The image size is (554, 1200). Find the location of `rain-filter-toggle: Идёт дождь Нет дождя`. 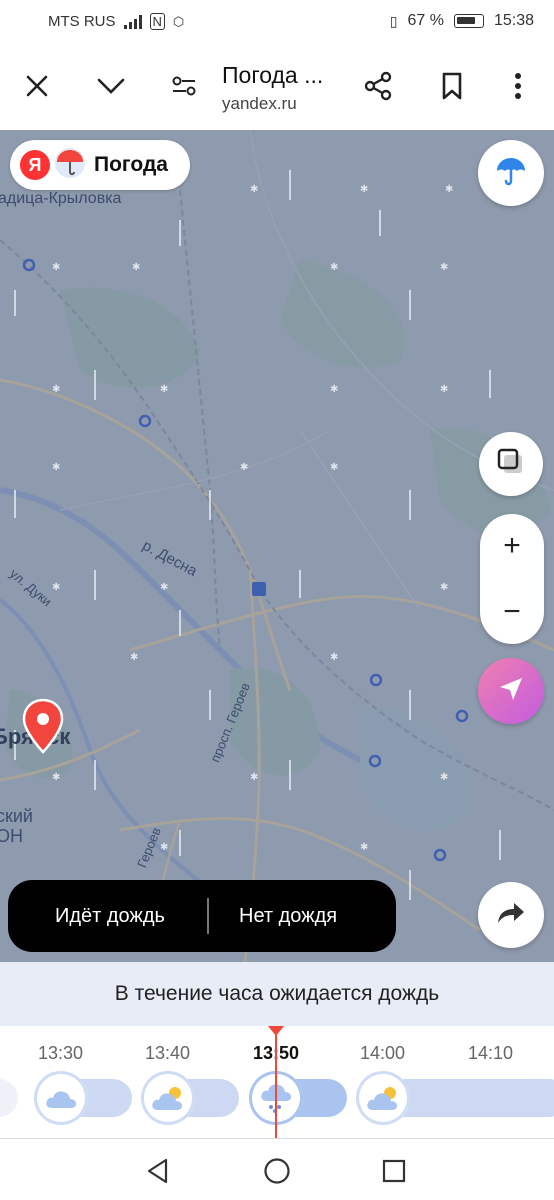

rain-filter-toggle: Идёт дождь Нет дождя is located at coordinates (202, 916).